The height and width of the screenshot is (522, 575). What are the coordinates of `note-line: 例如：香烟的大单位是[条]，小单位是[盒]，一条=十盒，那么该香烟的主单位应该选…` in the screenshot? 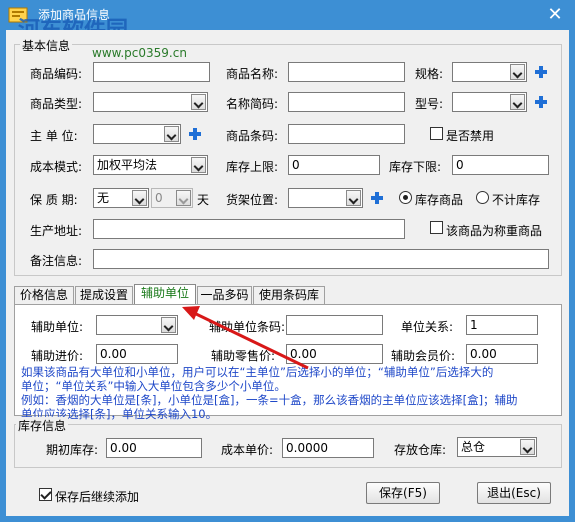 It's located at (269, 400).